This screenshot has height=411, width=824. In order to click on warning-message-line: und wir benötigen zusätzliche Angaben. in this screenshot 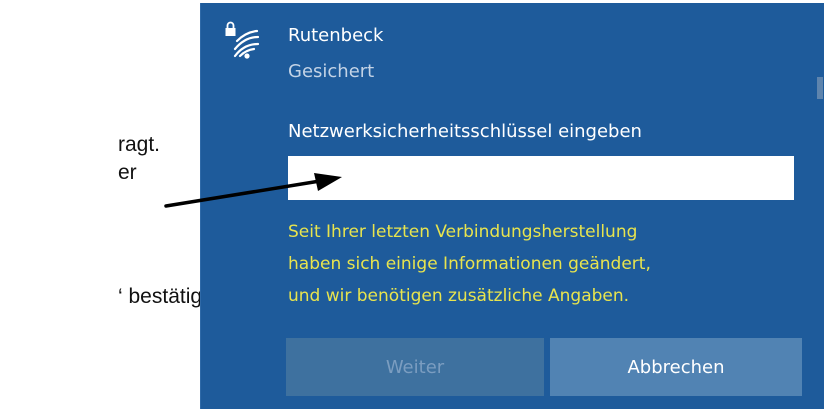, I will do `click(459, 296)`.